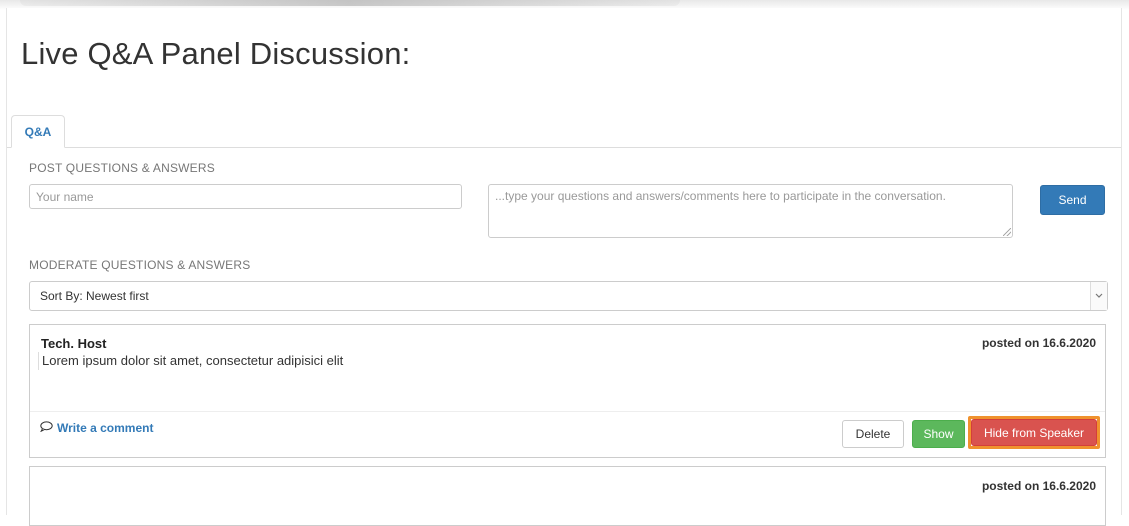 The height and width of the screenshot is (526, 1129). What do you see at coordinates (873, 434) in the screenshot?
I see `delete-button: Delete` at bounding box center [873, 434].